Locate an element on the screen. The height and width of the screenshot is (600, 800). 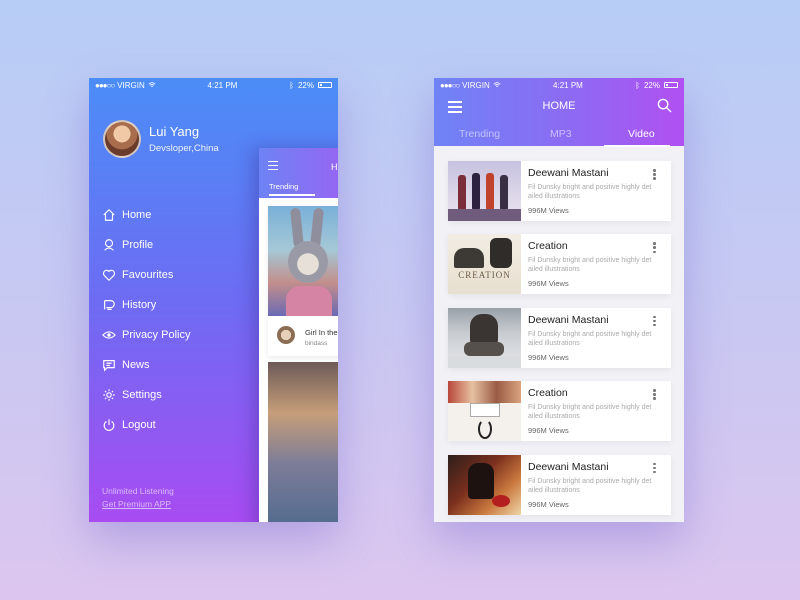
menu-item-home: Home is located at coordinates (146, 215).